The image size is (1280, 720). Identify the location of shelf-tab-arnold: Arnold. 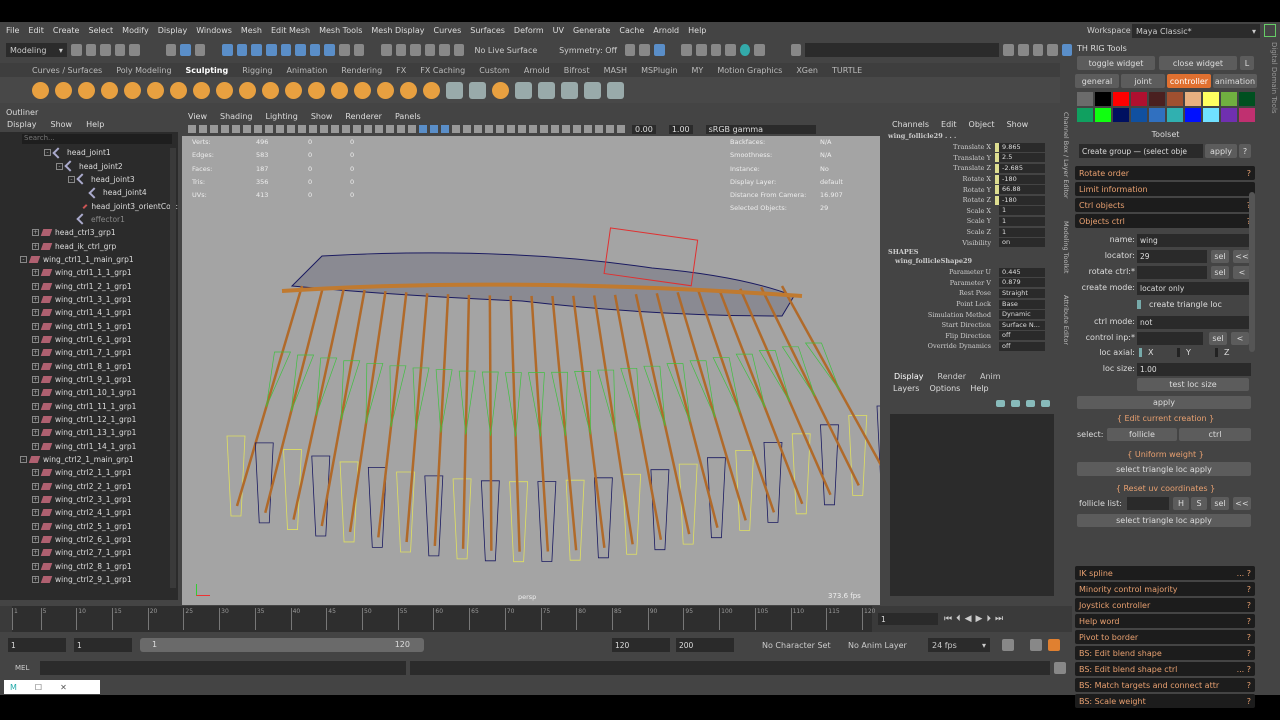
(537, 70).